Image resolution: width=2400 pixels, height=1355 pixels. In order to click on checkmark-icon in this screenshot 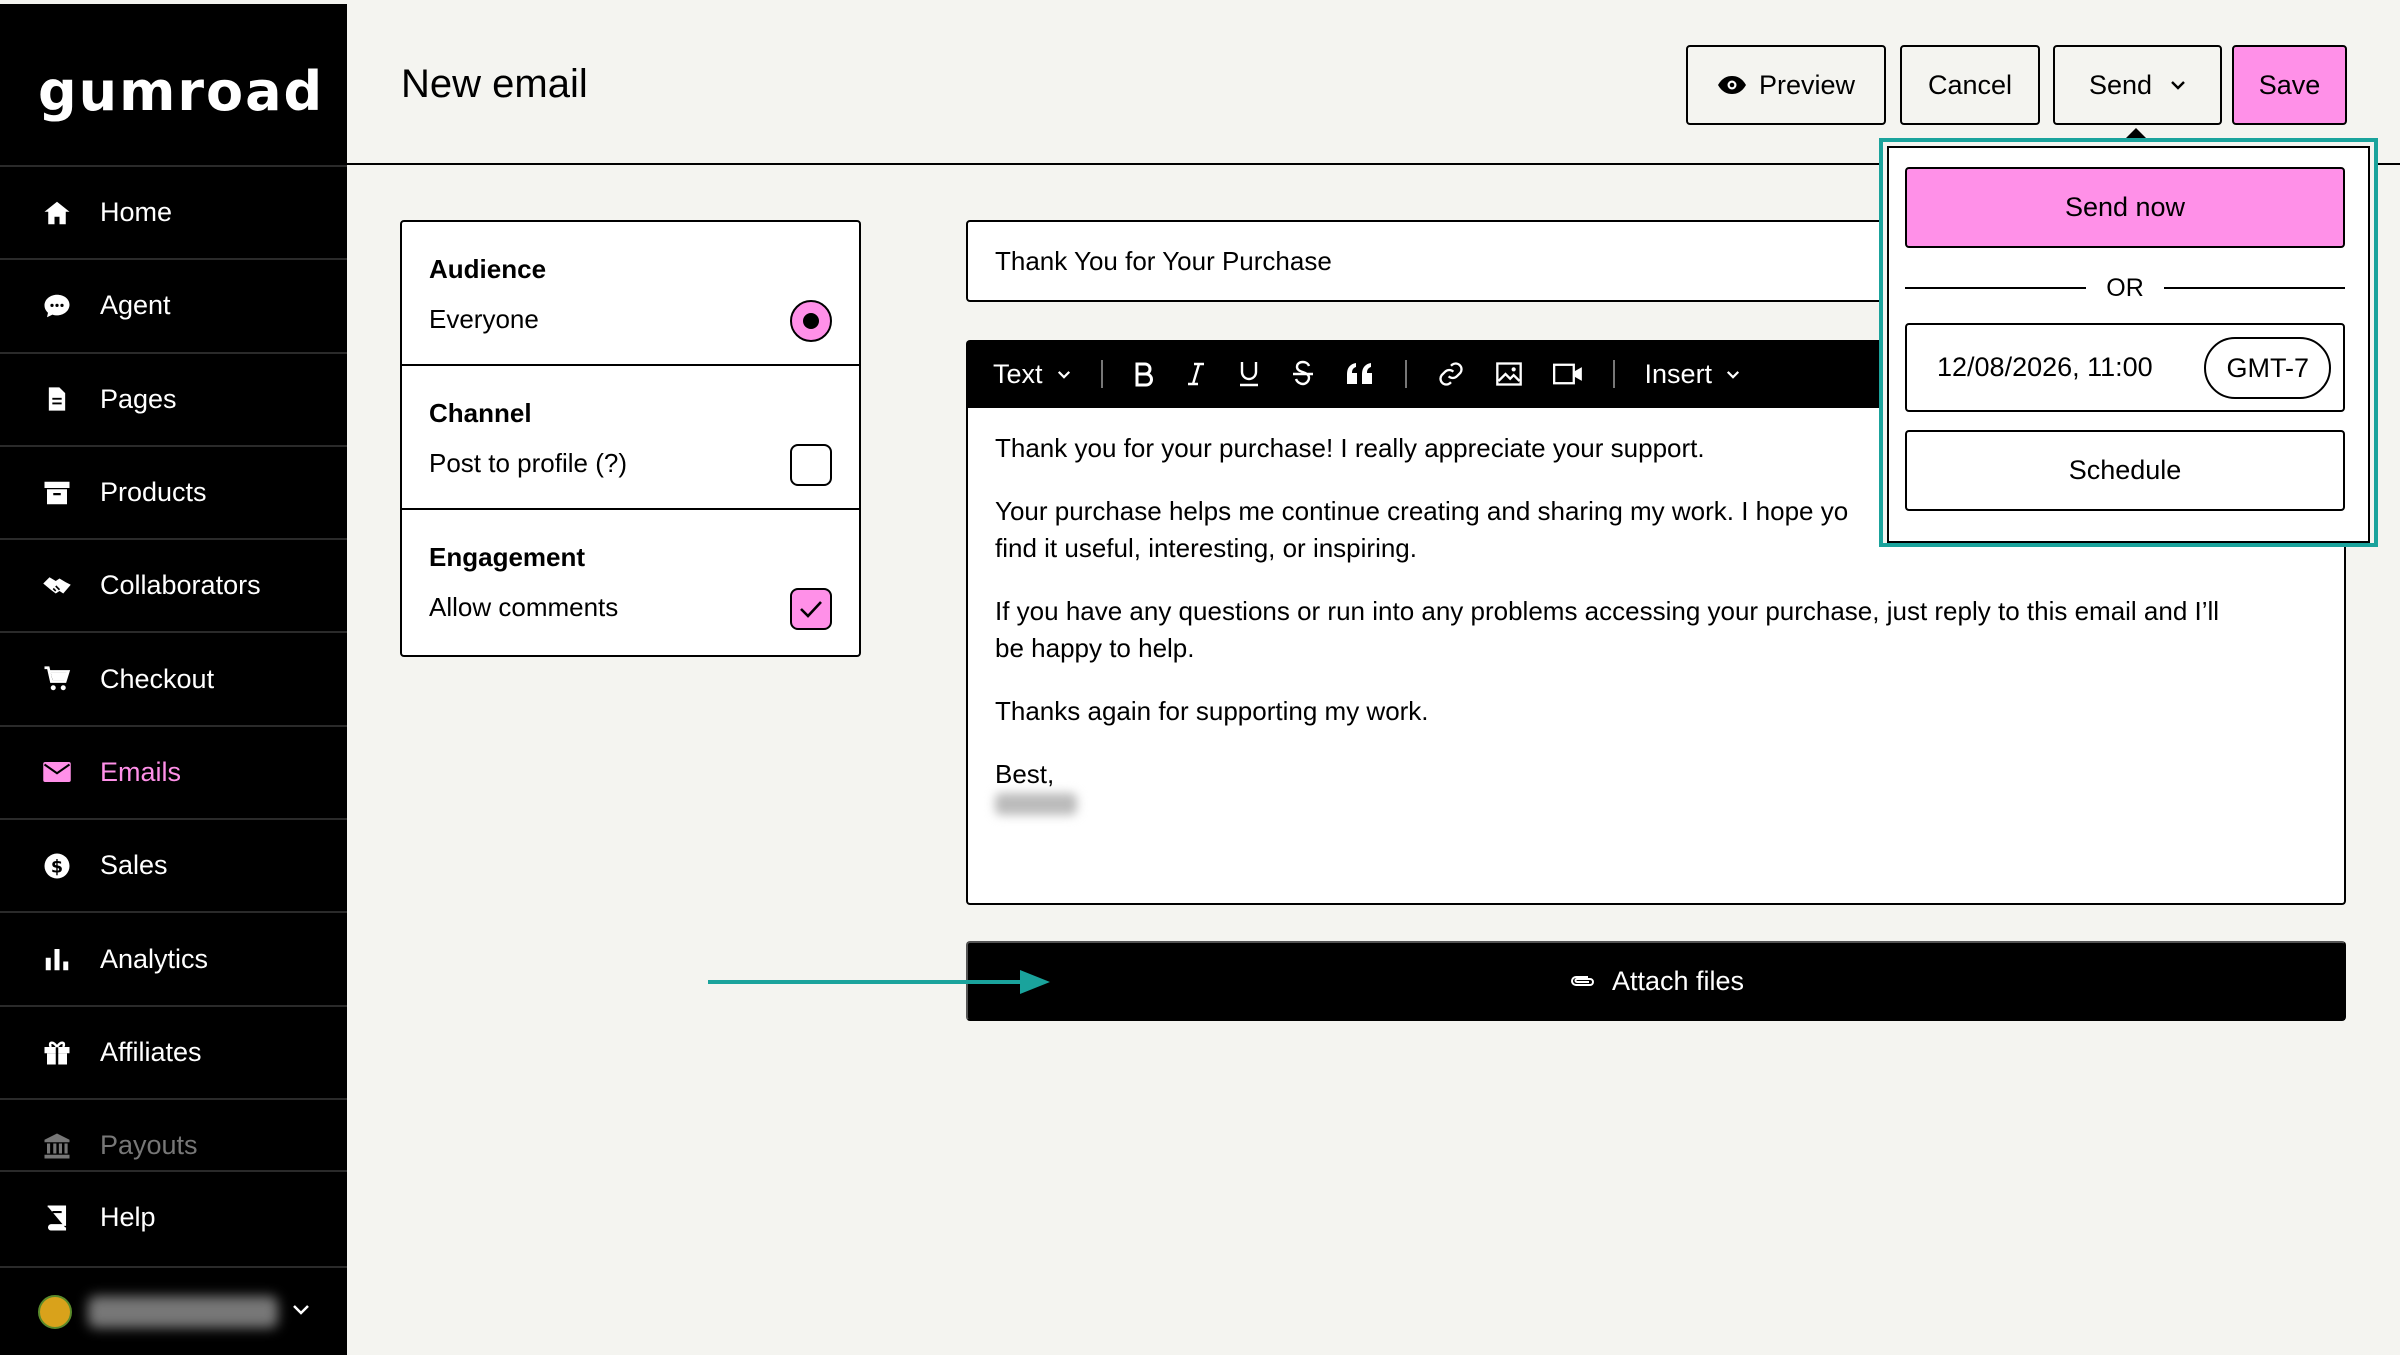, I will do `click(811, 609)`.